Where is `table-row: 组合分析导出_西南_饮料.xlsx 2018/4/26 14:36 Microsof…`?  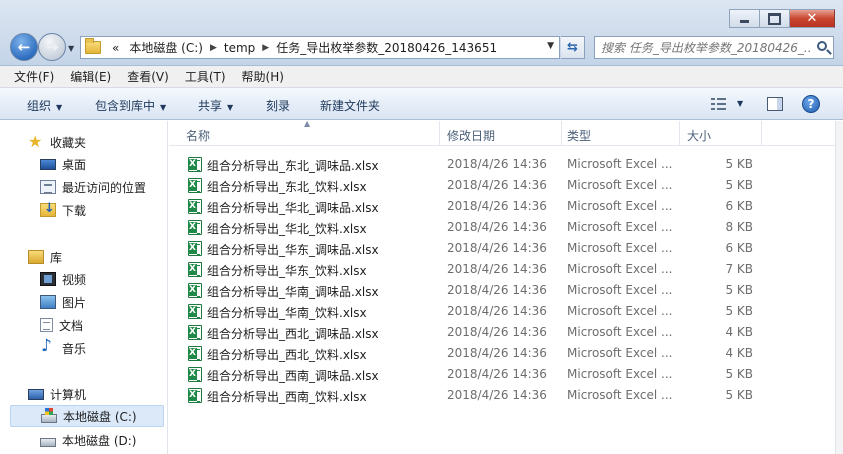
table-row: 组合分析导出_西南_饮料.xlsx 2018/4/26 14:36 Microsof… is located at coordinates (469, 395).